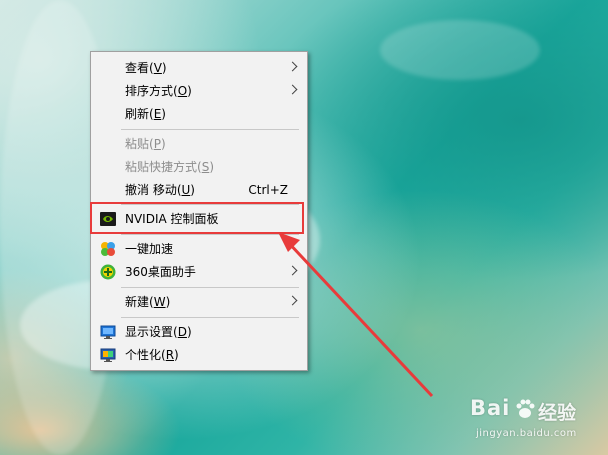  I want to click on arrow-head-icon, so click(289, 242).